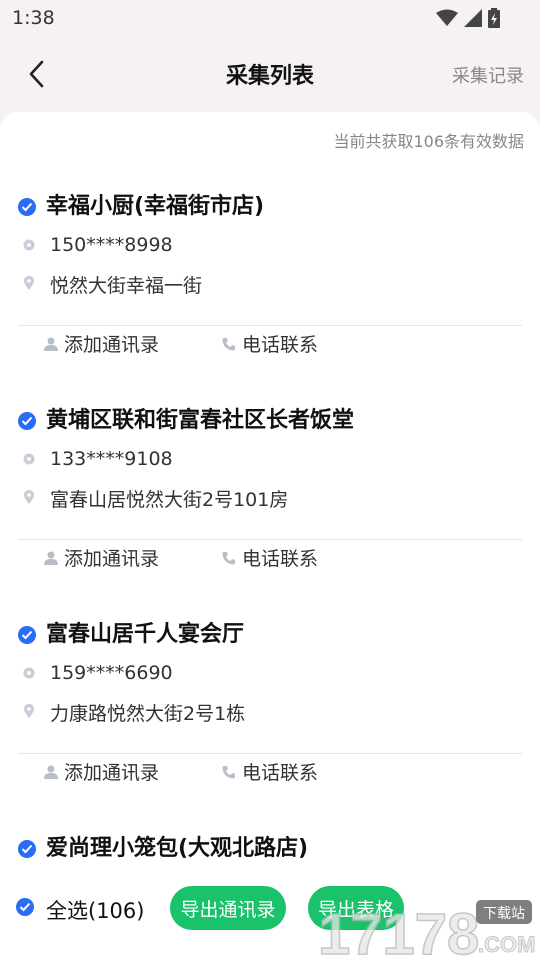 The image size is (540, 960). I want to click on item-phone: 159****6690, so click(111, 673).